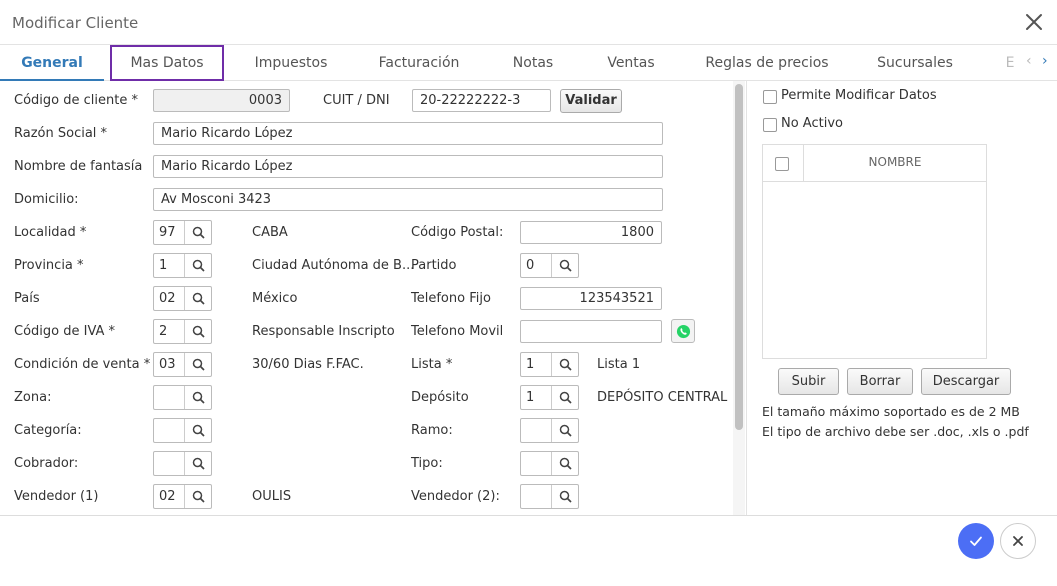 This screenshot has width=1057, height=586. I want to click on cancel-button, so click(1018, 541).